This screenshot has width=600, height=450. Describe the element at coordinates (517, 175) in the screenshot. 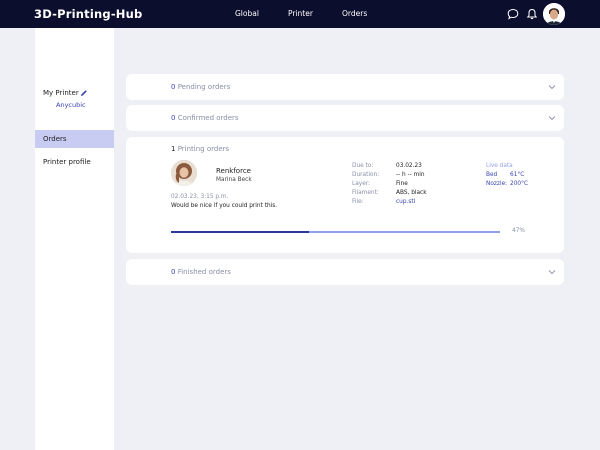

I see `bed-value: 61°C` at that location.